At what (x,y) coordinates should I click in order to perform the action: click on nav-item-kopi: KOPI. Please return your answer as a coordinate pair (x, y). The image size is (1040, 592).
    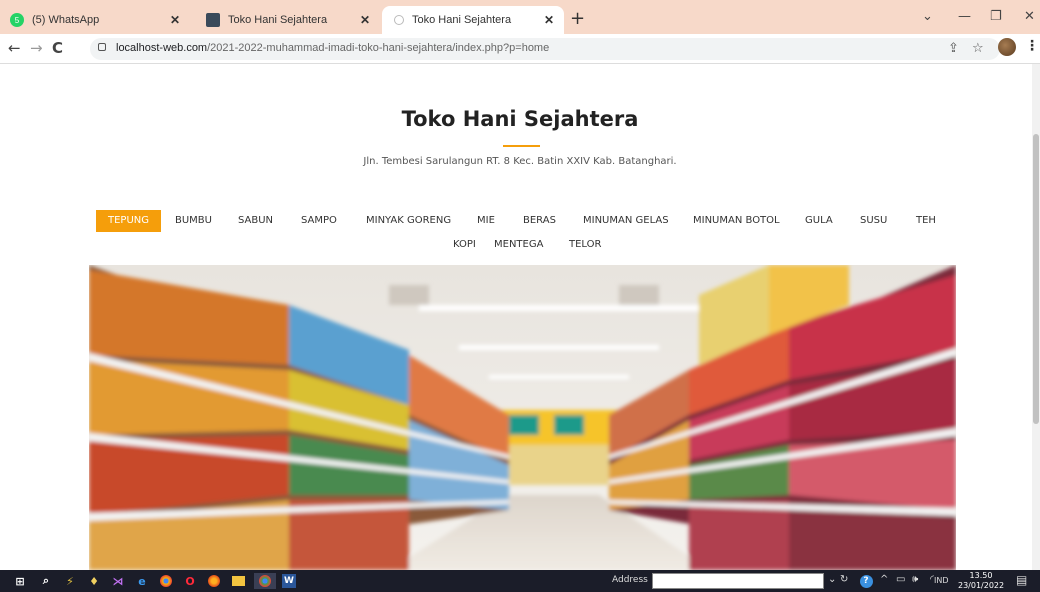
    Looking at the image, I should click on (464, 245).